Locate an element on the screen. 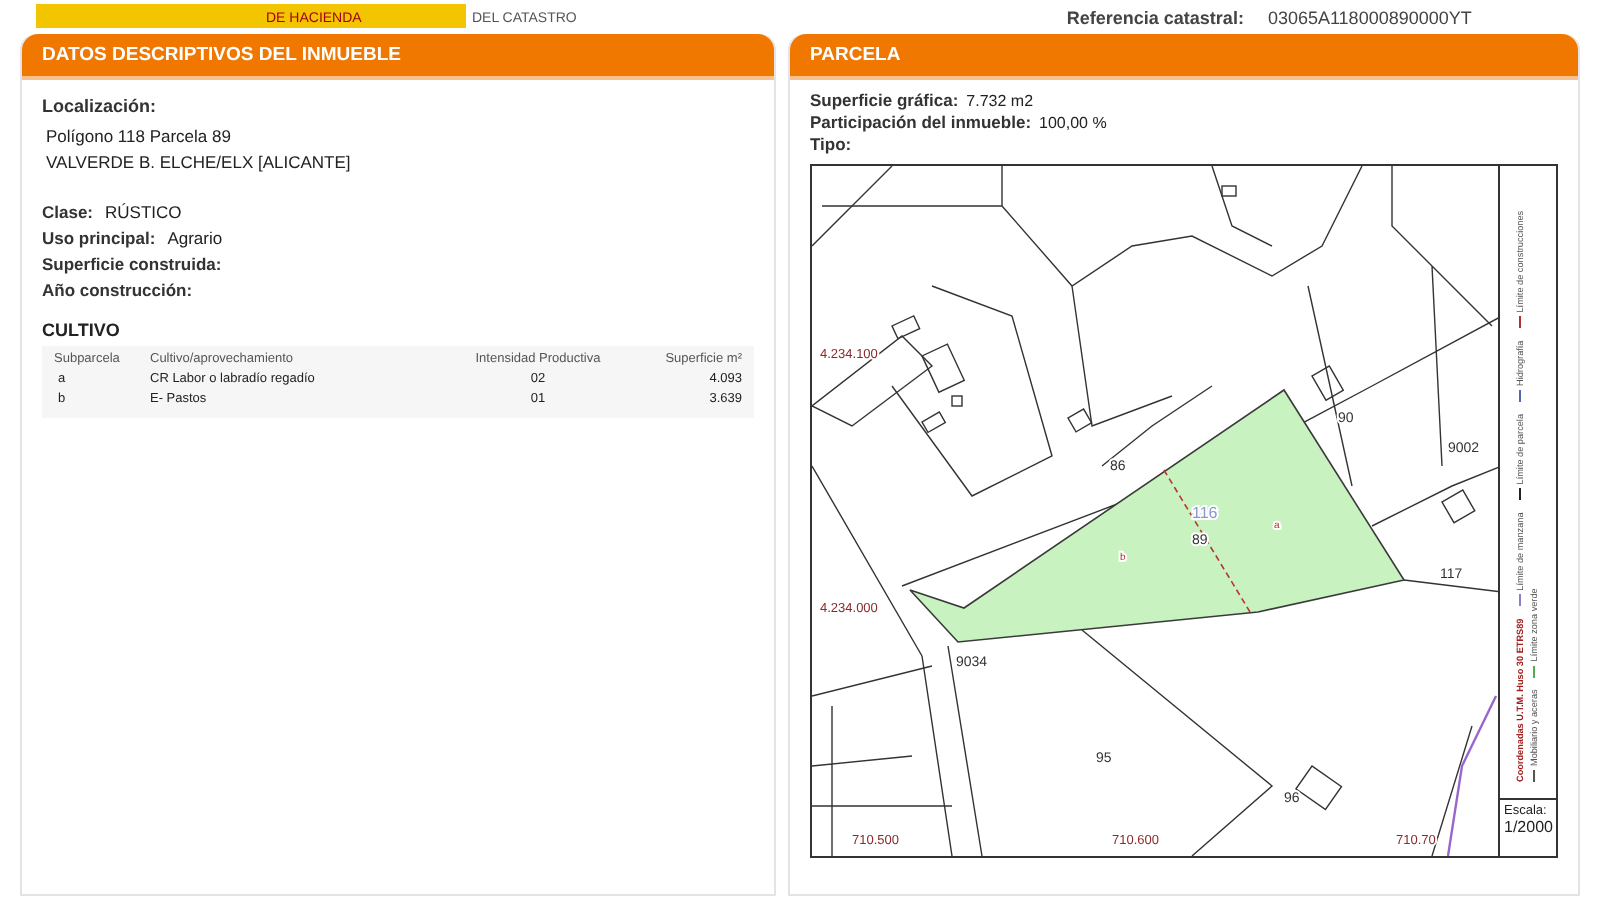 The width and height of the screenshot is (1600, 900). location-text: Polígono 118 Parcela 89 is located at coordinates (139, 137).